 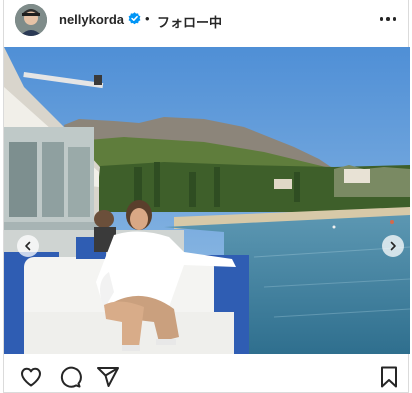 I want to click on like-button, so click(x=31, y=377).